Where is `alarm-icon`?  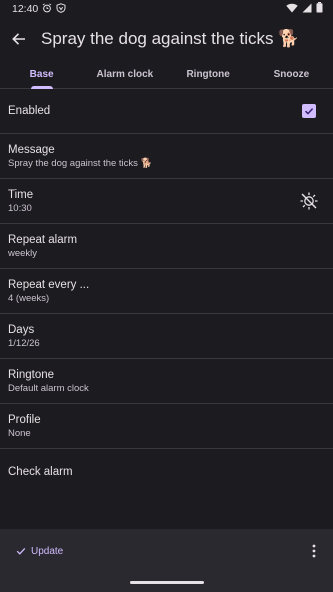
alarm-icon is located at coordinates (47, 9).